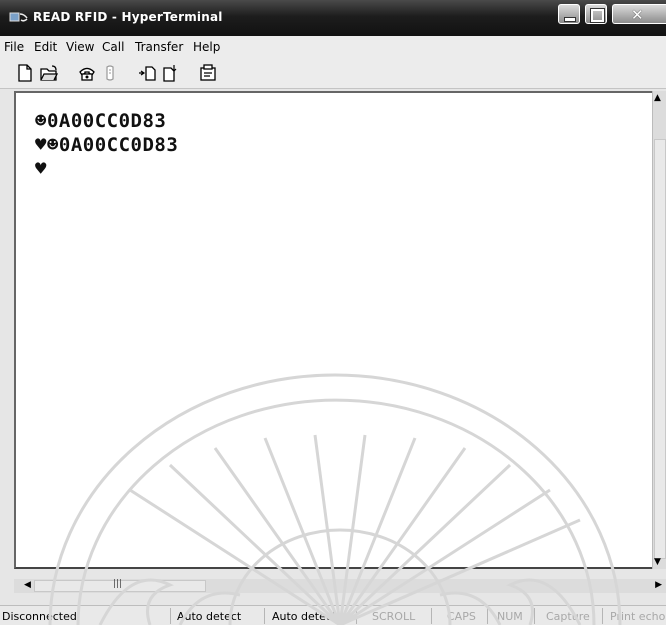 This screenshot has height=625, width=666. Describe the element at coordinates (14, 47) in the screenshot. I see `menu-file: File` at that location.